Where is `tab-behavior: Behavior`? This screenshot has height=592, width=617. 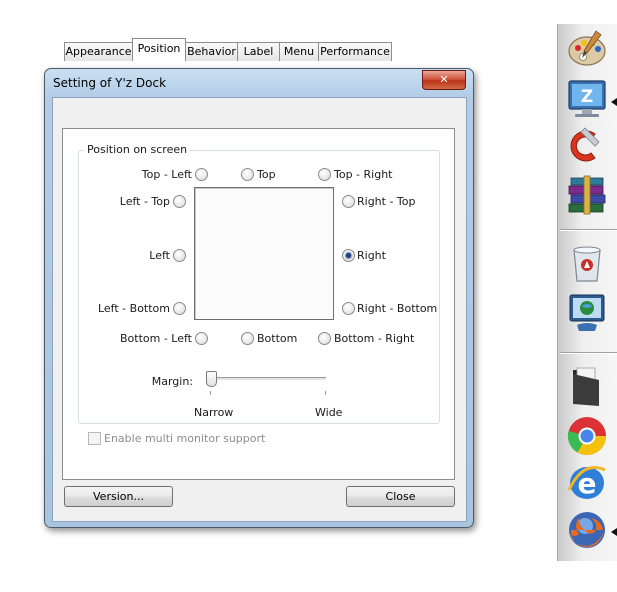
tab-behavior: Behavior is located at coordinates (211, 51).